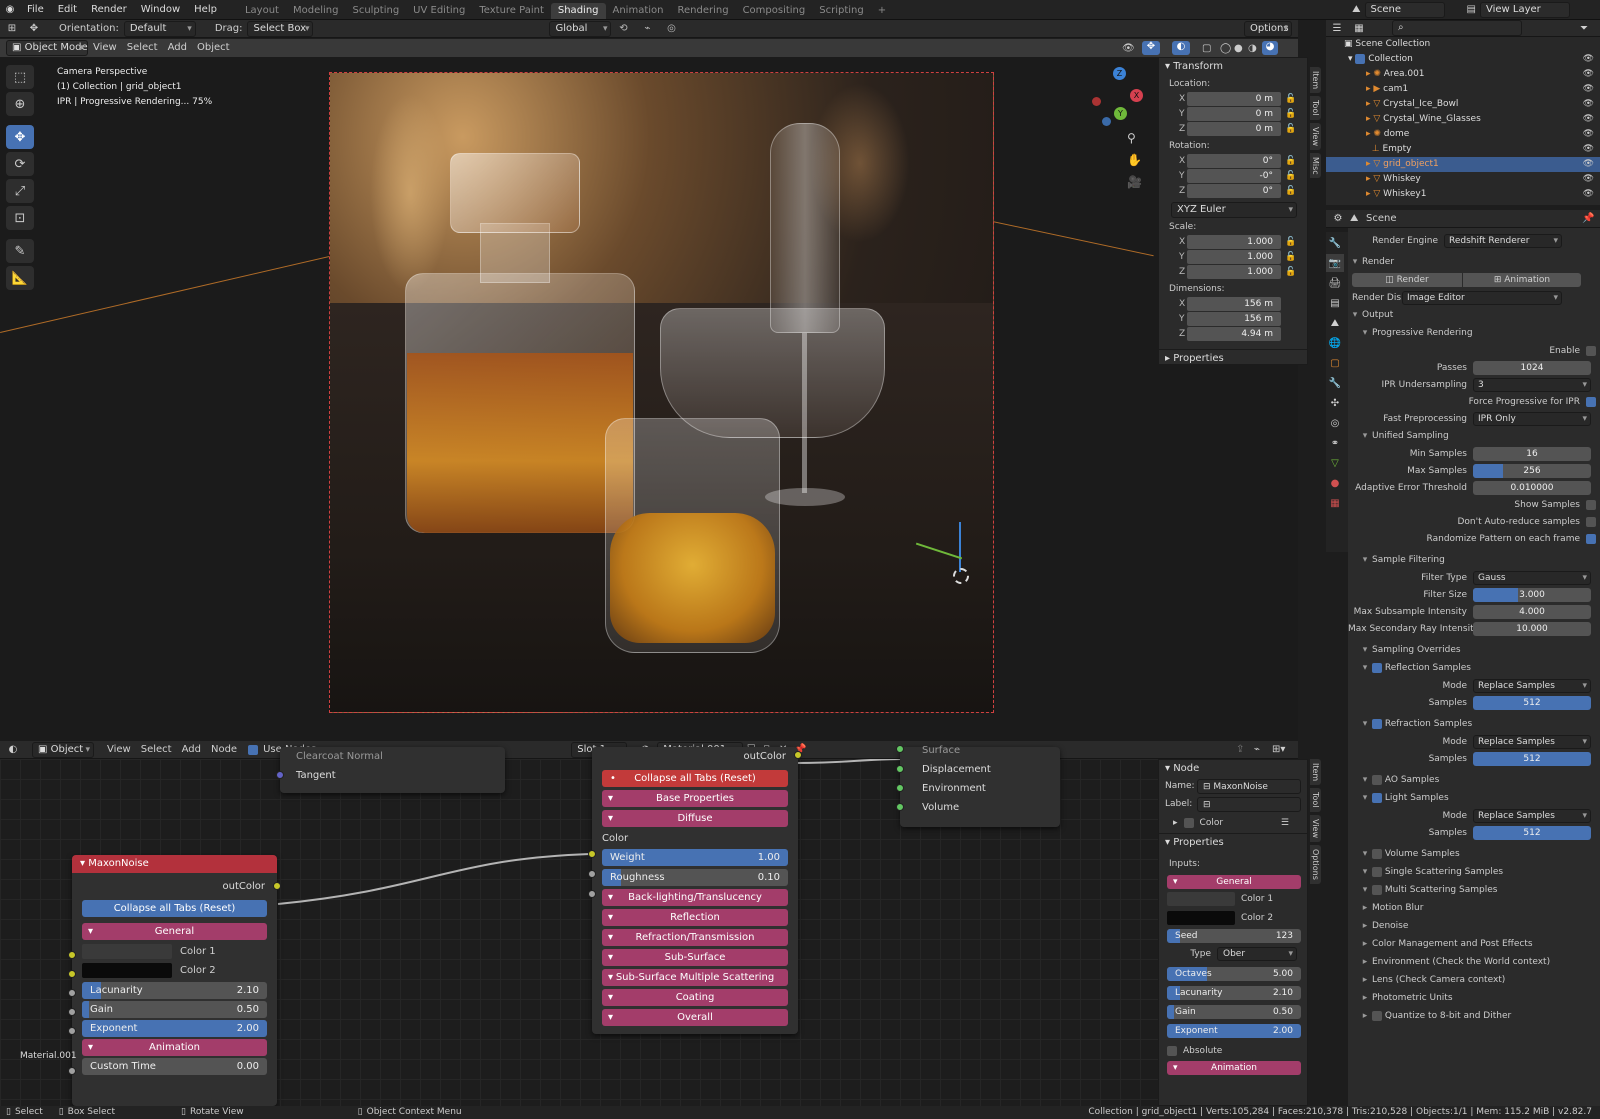 This screenshot has height=1119, width=1600. I want to click on weight-slider: Weight 1.00, so click(695, 857).